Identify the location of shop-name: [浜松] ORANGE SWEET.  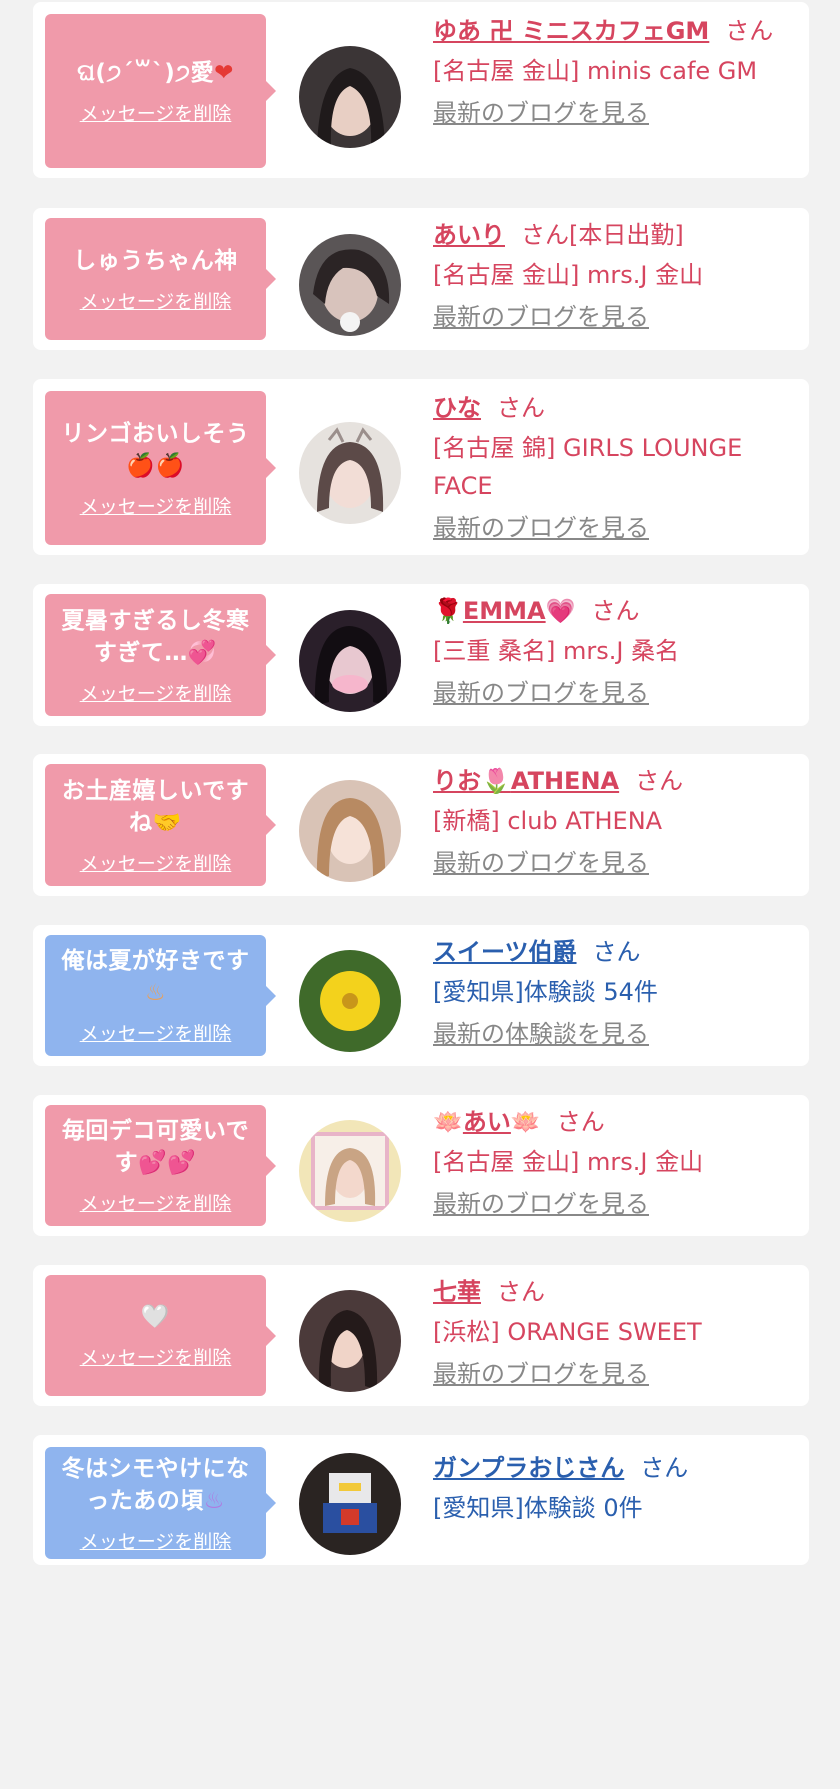
(567, 1332).